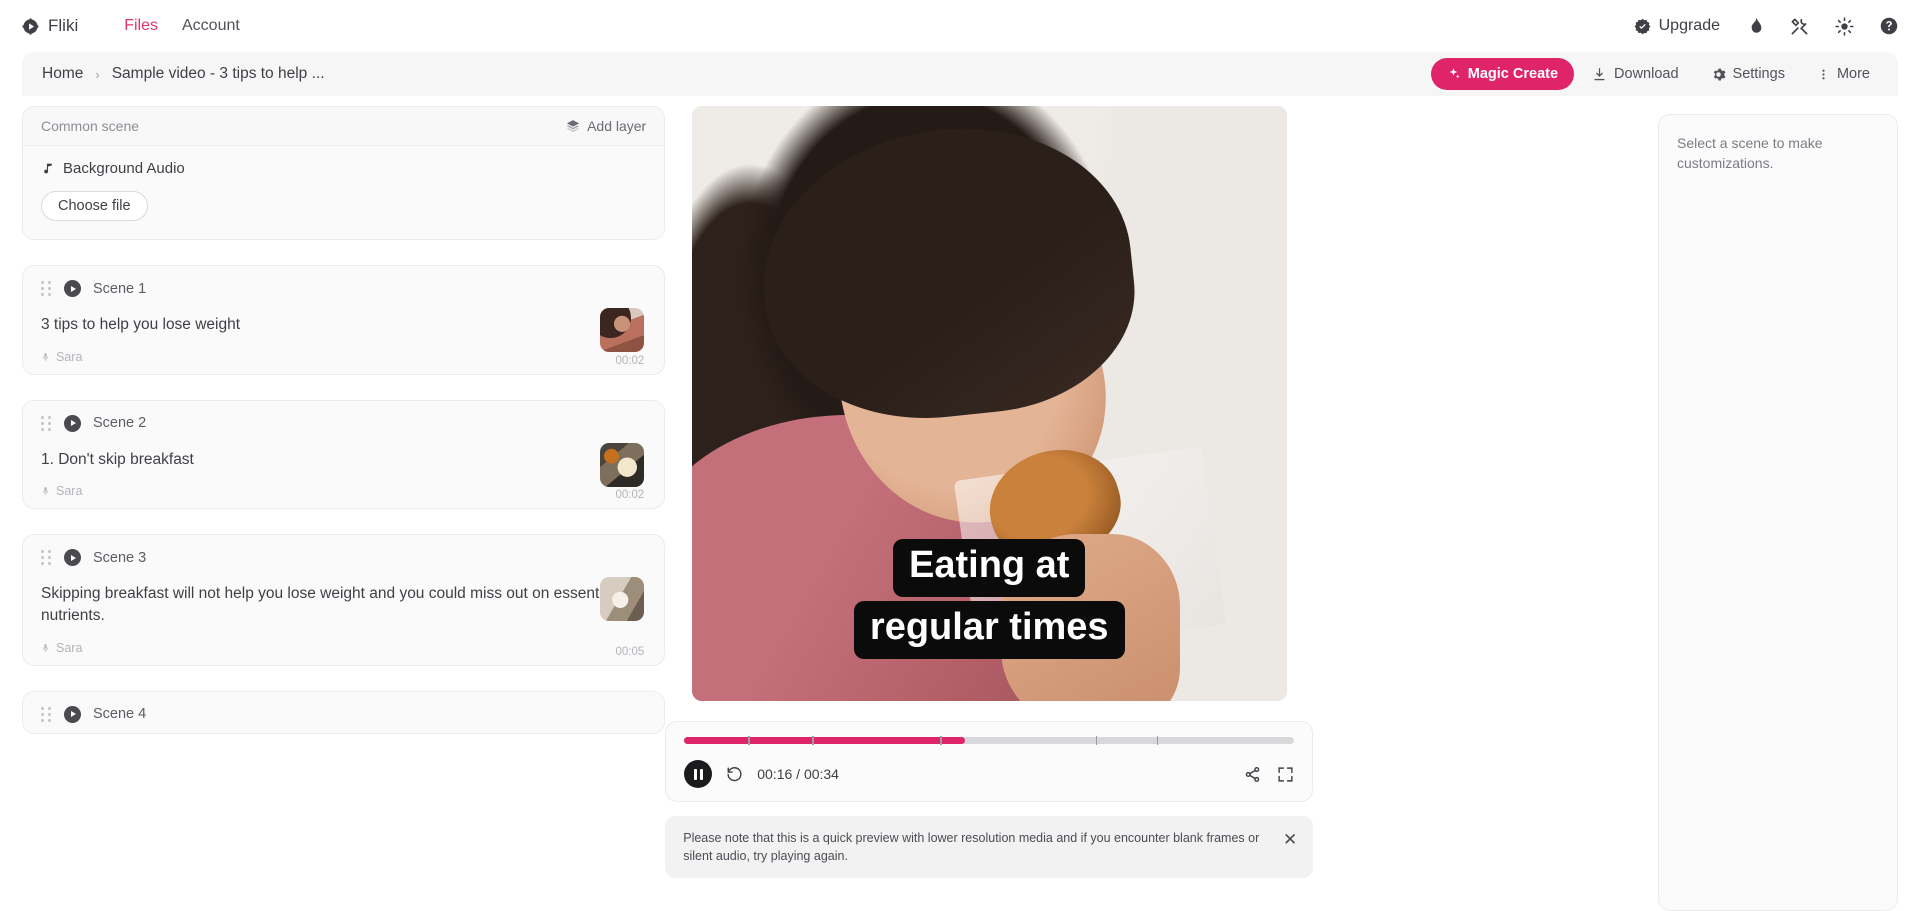 This screenshot has height=911, width=1920. I want to click on dots-vertical-icon, so click(1823, 74).